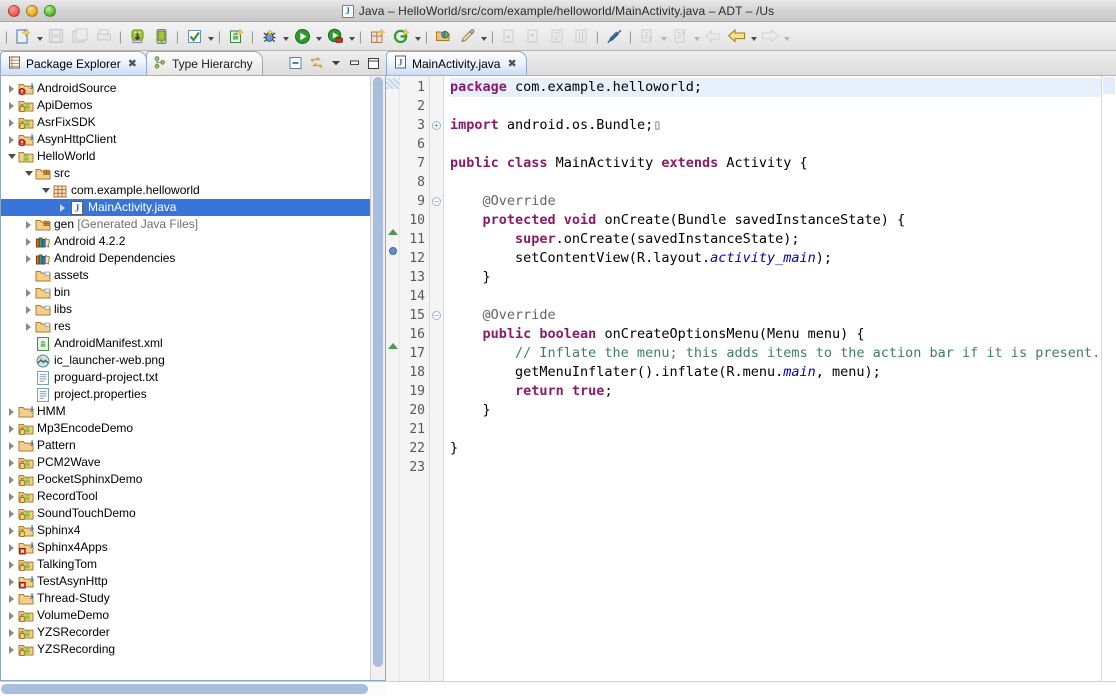 This screenshot has height=696, width=1116. What do you see at coordinates (56, 36) in the screenshot?
I see `save-button` at bounding box center [56, 36].